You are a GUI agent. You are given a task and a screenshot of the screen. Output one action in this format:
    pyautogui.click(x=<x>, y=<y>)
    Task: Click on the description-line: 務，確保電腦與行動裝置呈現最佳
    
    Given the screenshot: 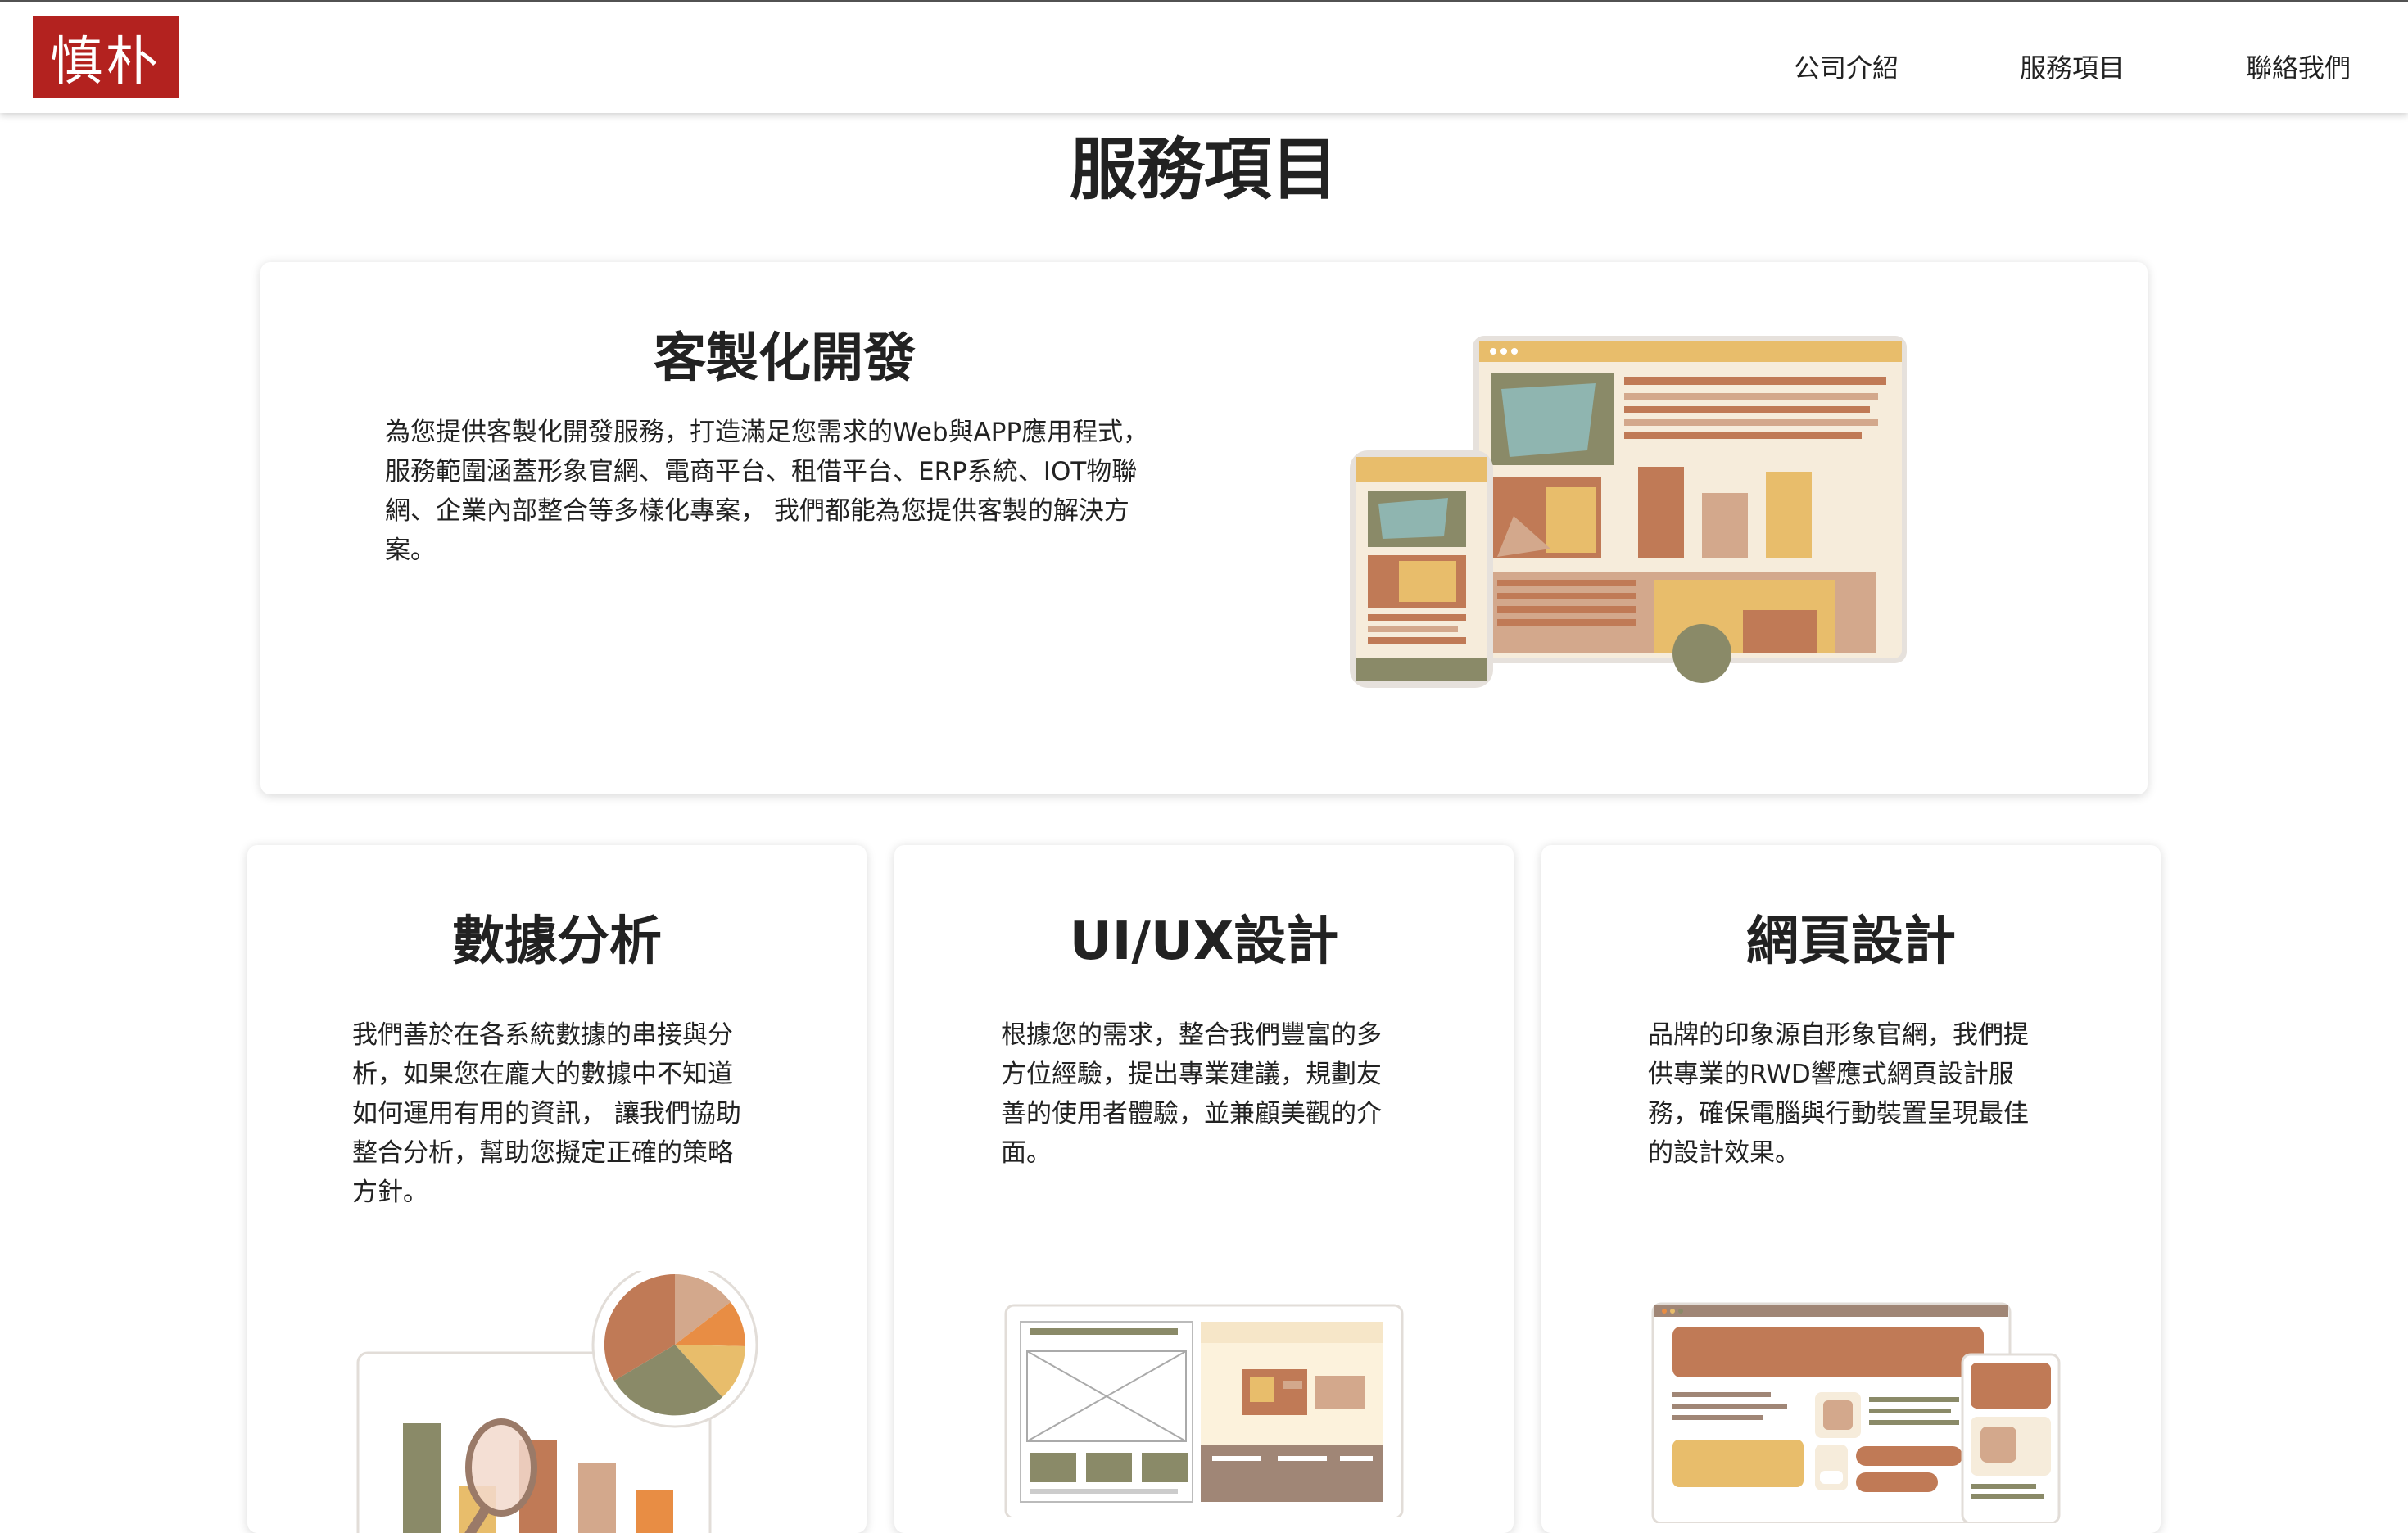 What is the action you would take?
    pyautogui.click(x=1838, y=1113)
    